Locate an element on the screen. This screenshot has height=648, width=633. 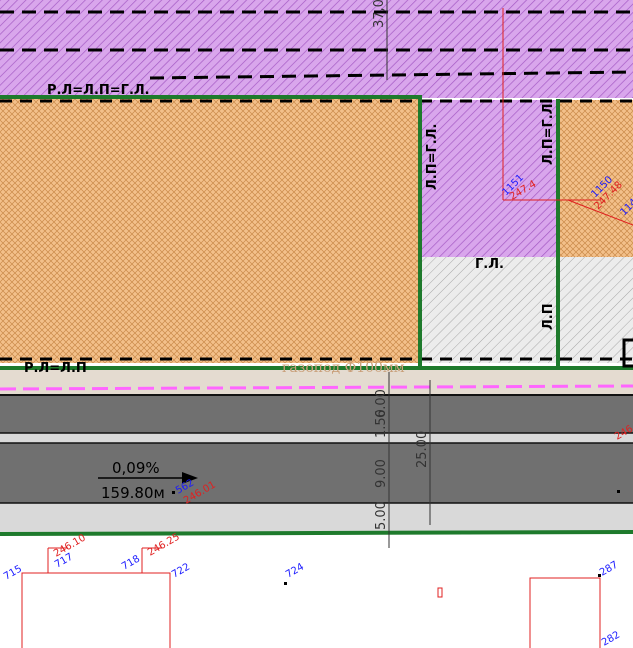
point-label-715: 715 is located at coordinates (13, 573).